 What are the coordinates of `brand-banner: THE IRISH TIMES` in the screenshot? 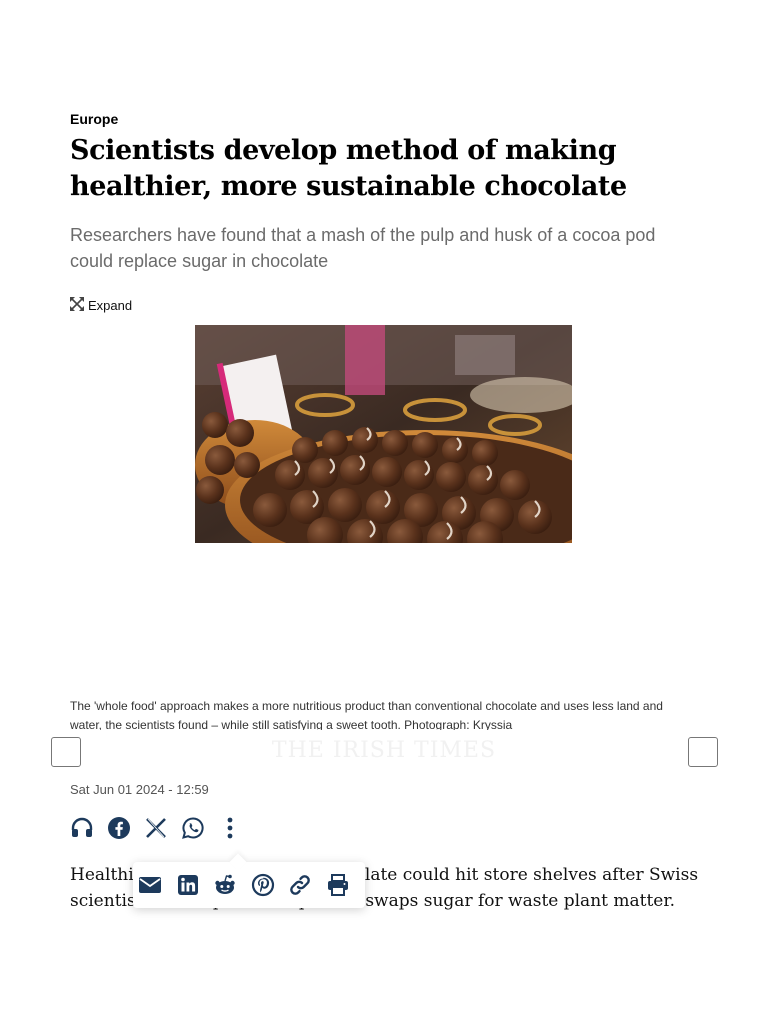 It's located at (384, 751).